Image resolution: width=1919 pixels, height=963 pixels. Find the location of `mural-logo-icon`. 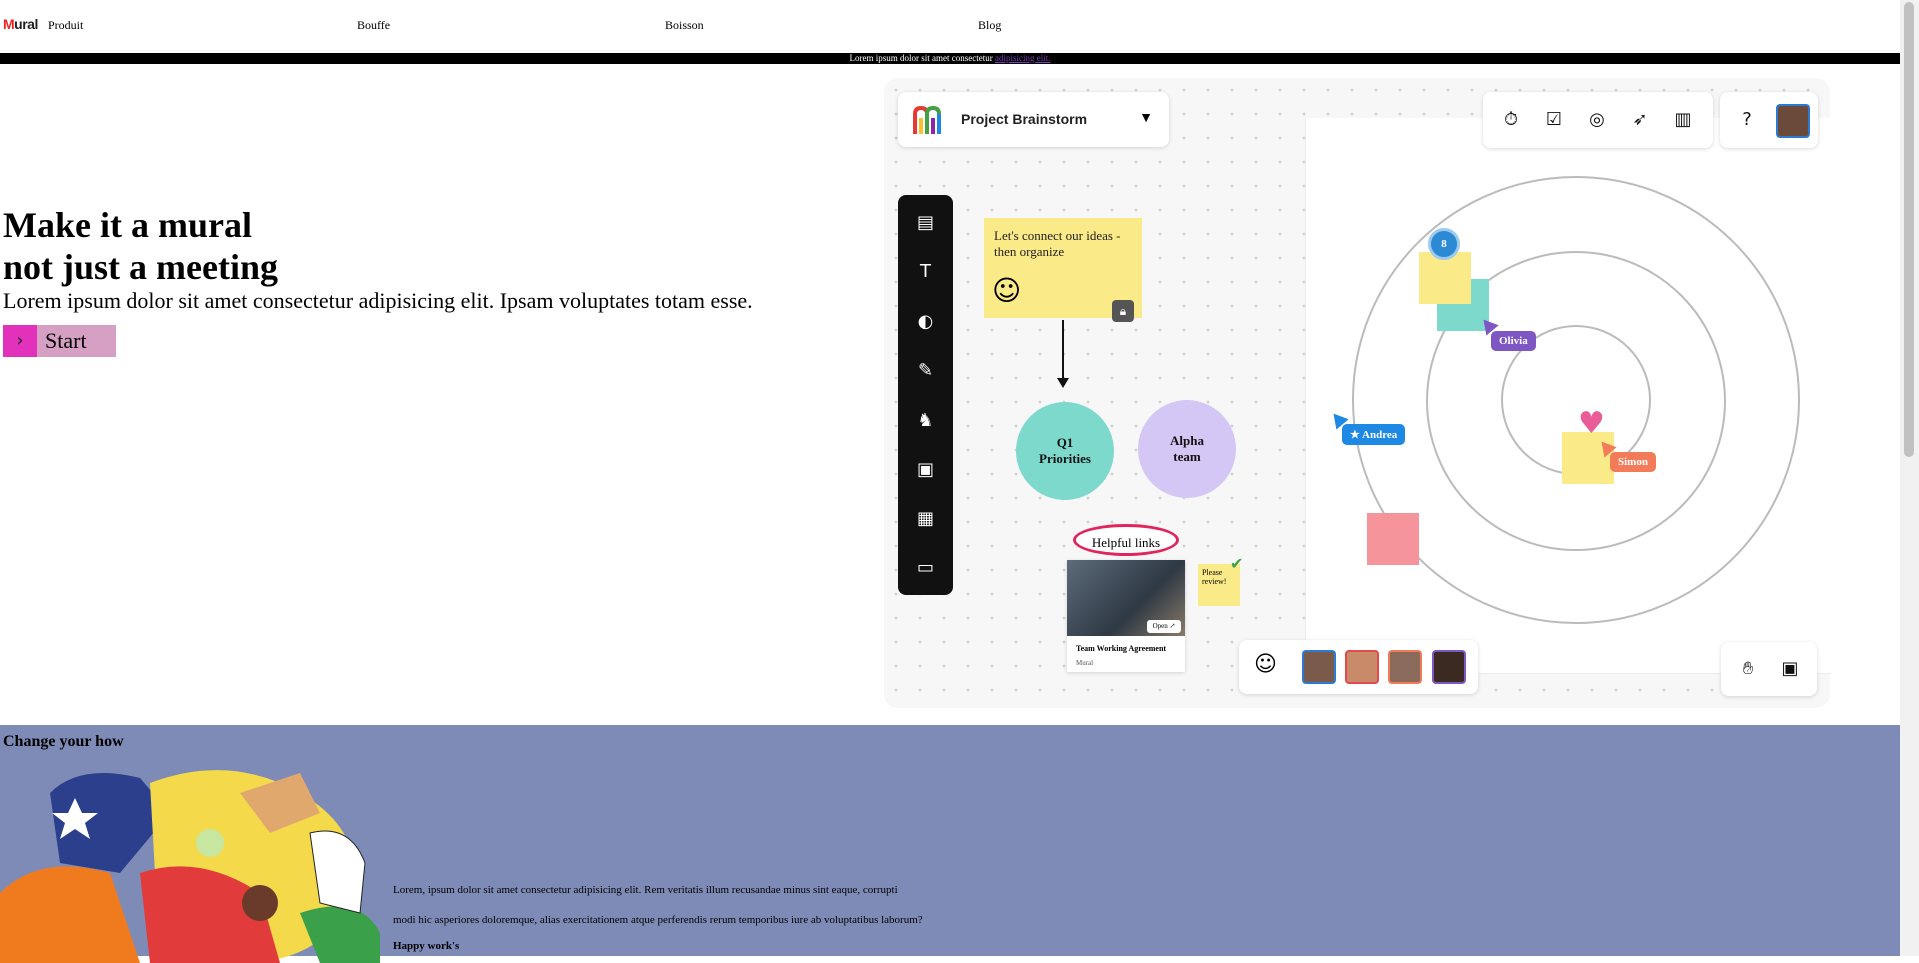

mural-logo-icon is located at coordinates (927, 119).